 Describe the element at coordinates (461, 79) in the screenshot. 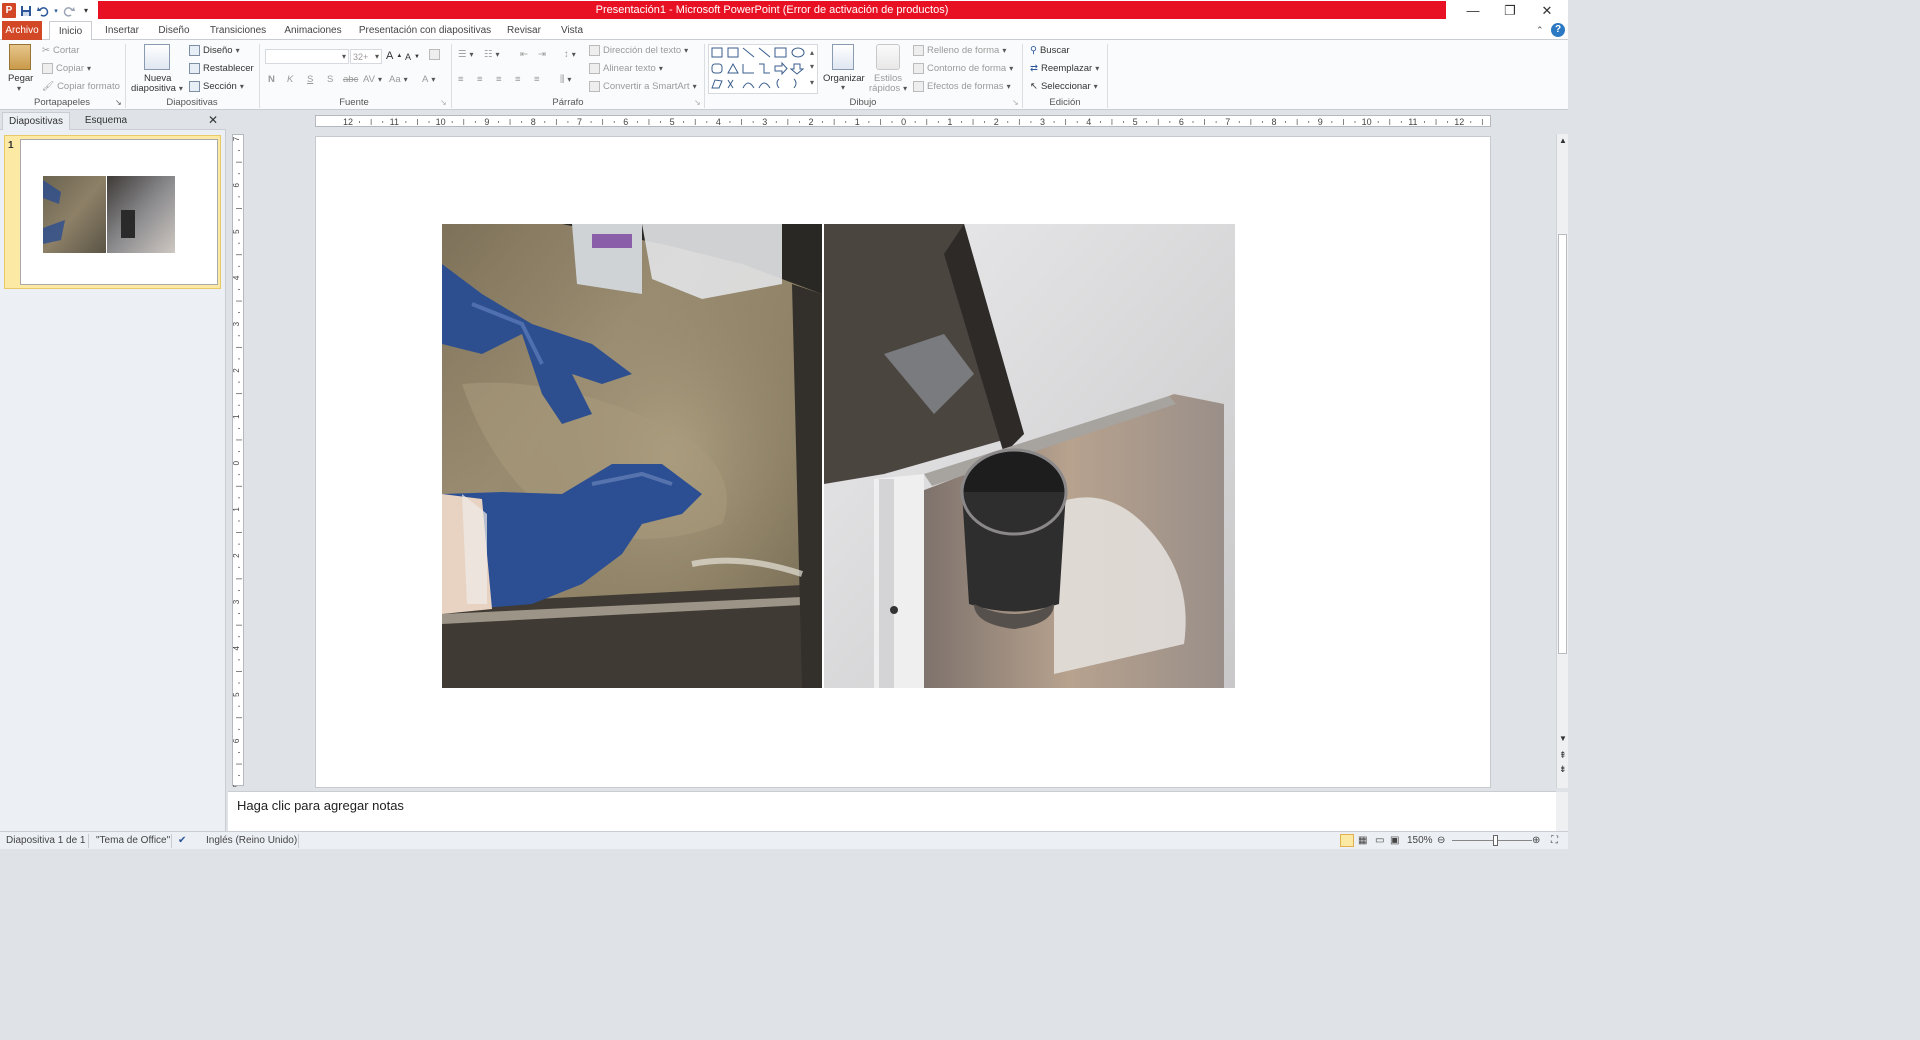

I see `align-left-button: ≡` at that location.